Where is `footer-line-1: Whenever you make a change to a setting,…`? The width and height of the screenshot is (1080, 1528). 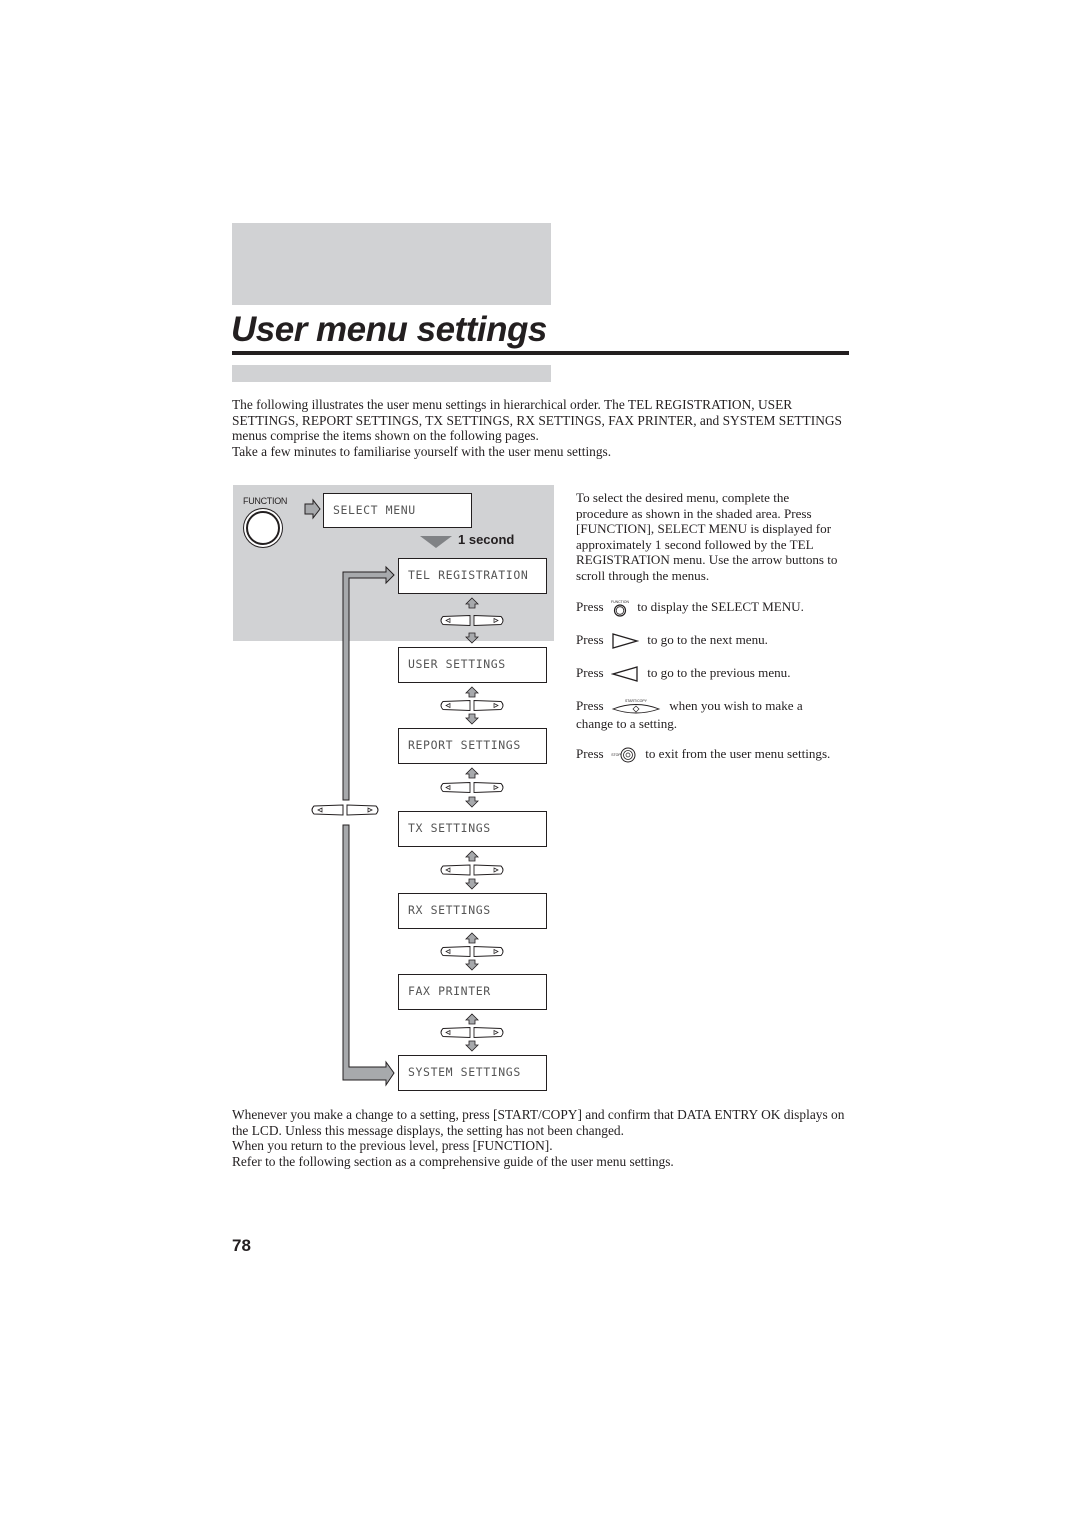 footer-line-1: Whenever you make a change to a setting,… is located at coordinates (538, 1122).